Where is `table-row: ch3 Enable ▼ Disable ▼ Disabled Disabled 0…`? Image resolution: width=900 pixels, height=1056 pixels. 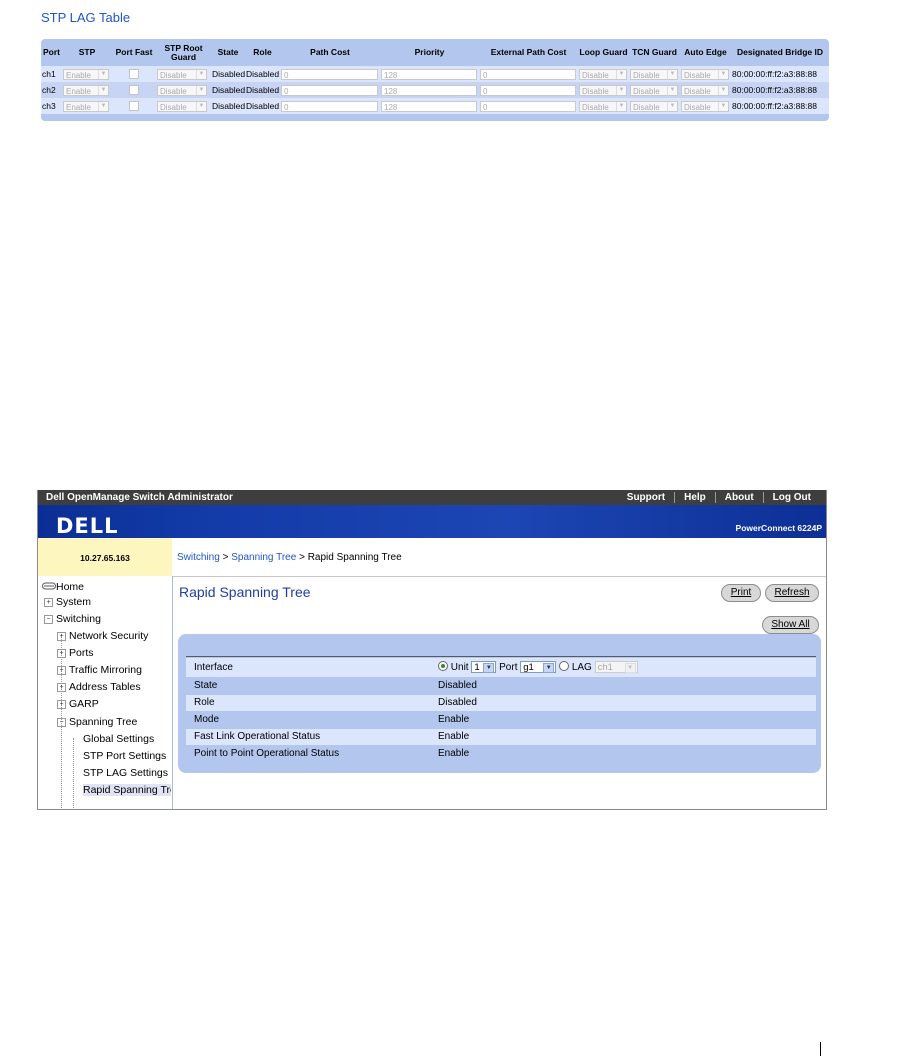 table-row: ch3 Enable ▼ Disable ▼ Disabled Disabled 0… is located at coordinates (435, 106).